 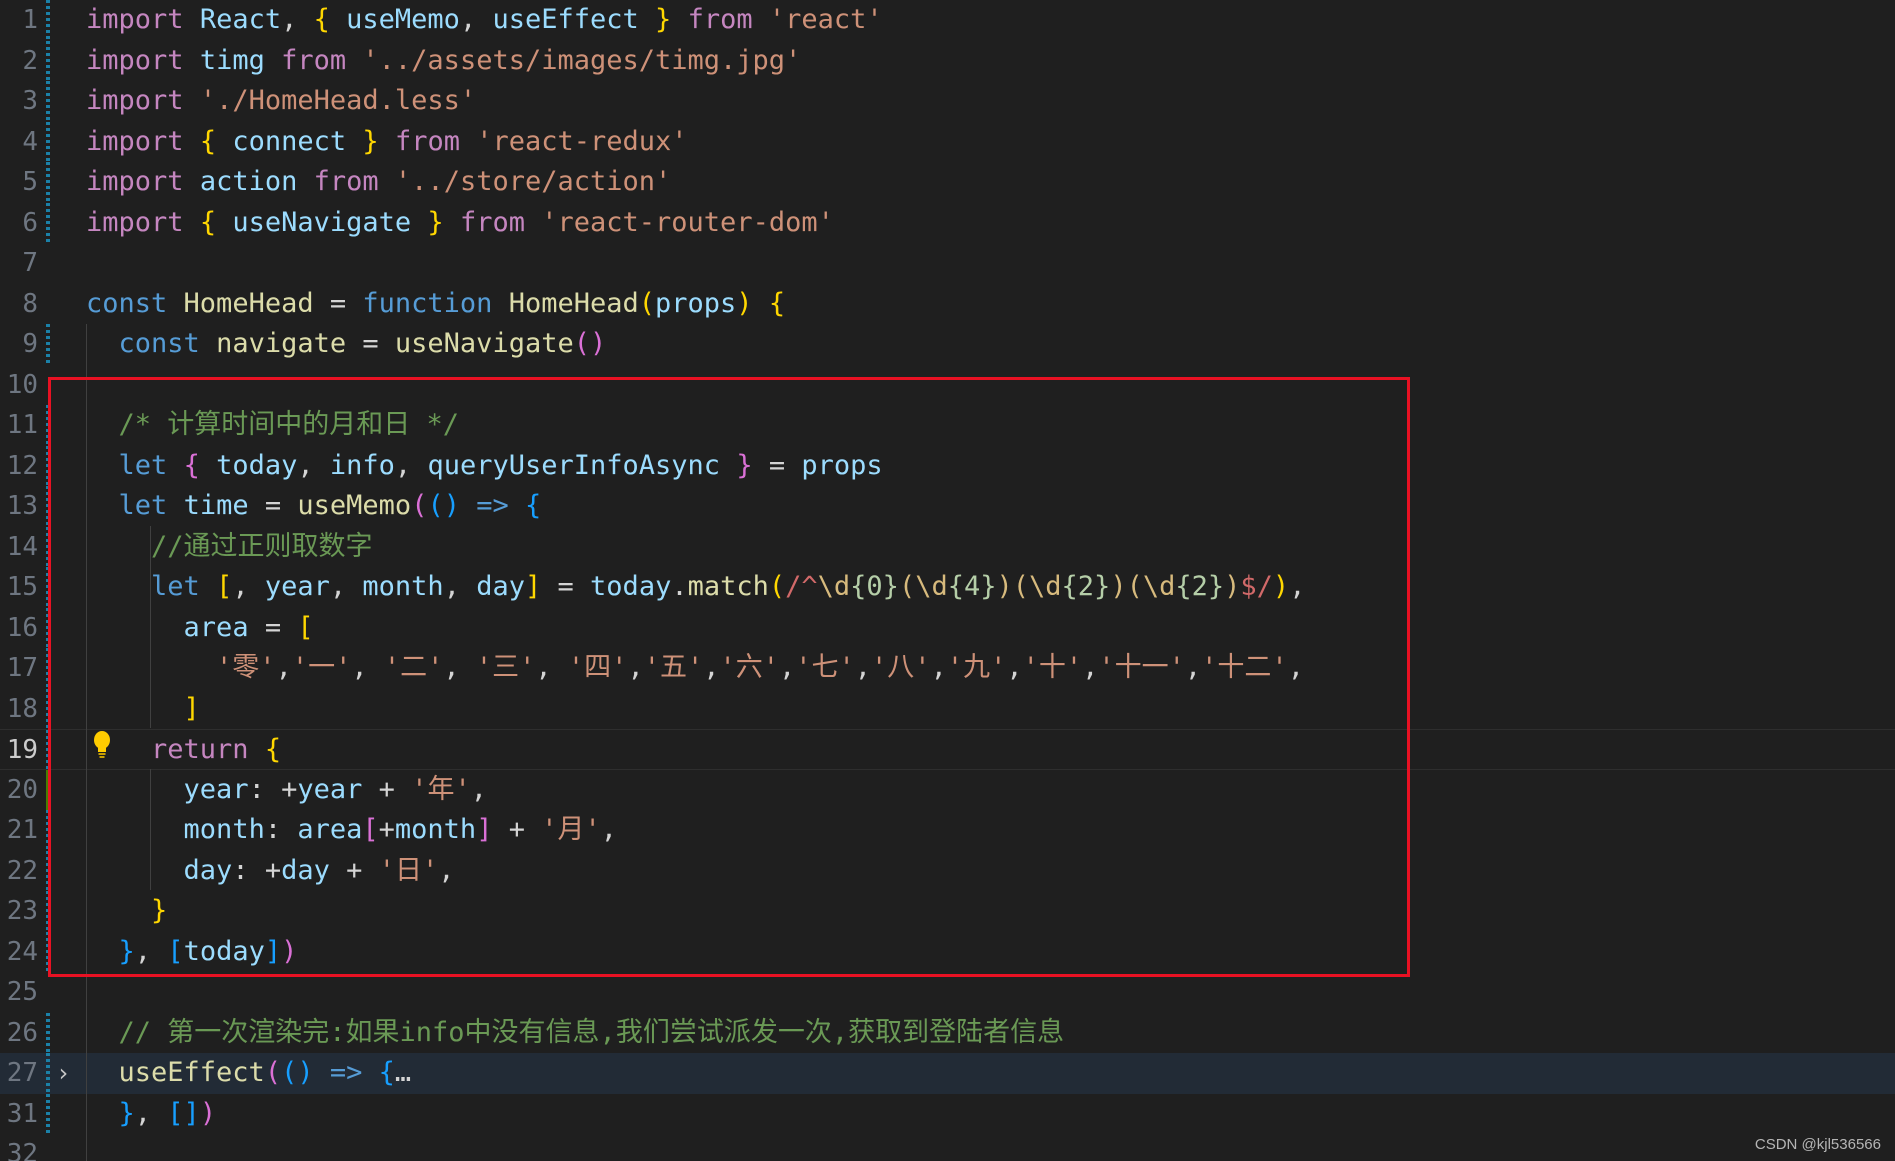 I want to click on code-line: 16 area = [, so click(x=947, y=628).